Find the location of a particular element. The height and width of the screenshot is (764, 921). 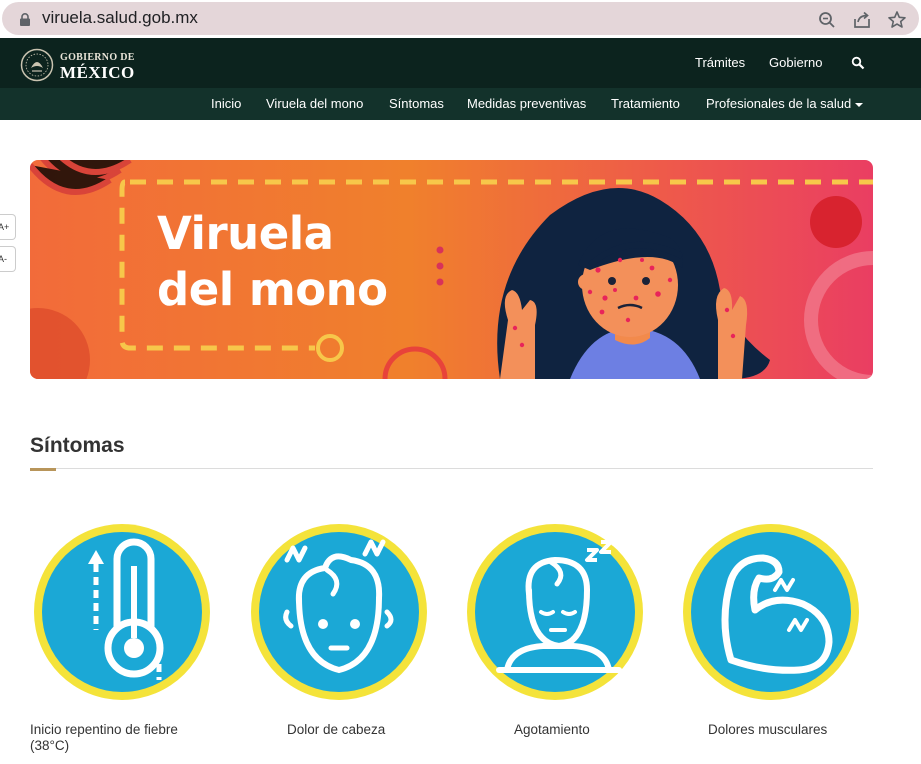

symptom-label-fatigue: Agotamiento is located at coordinates (552, 729).